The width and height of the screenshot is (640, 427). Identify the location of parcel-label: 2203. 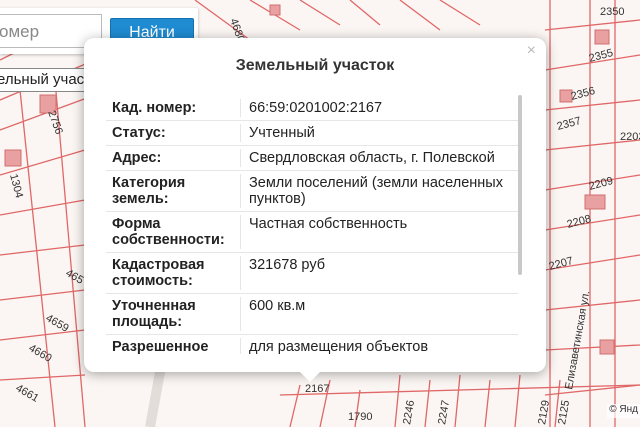
(630, 137).